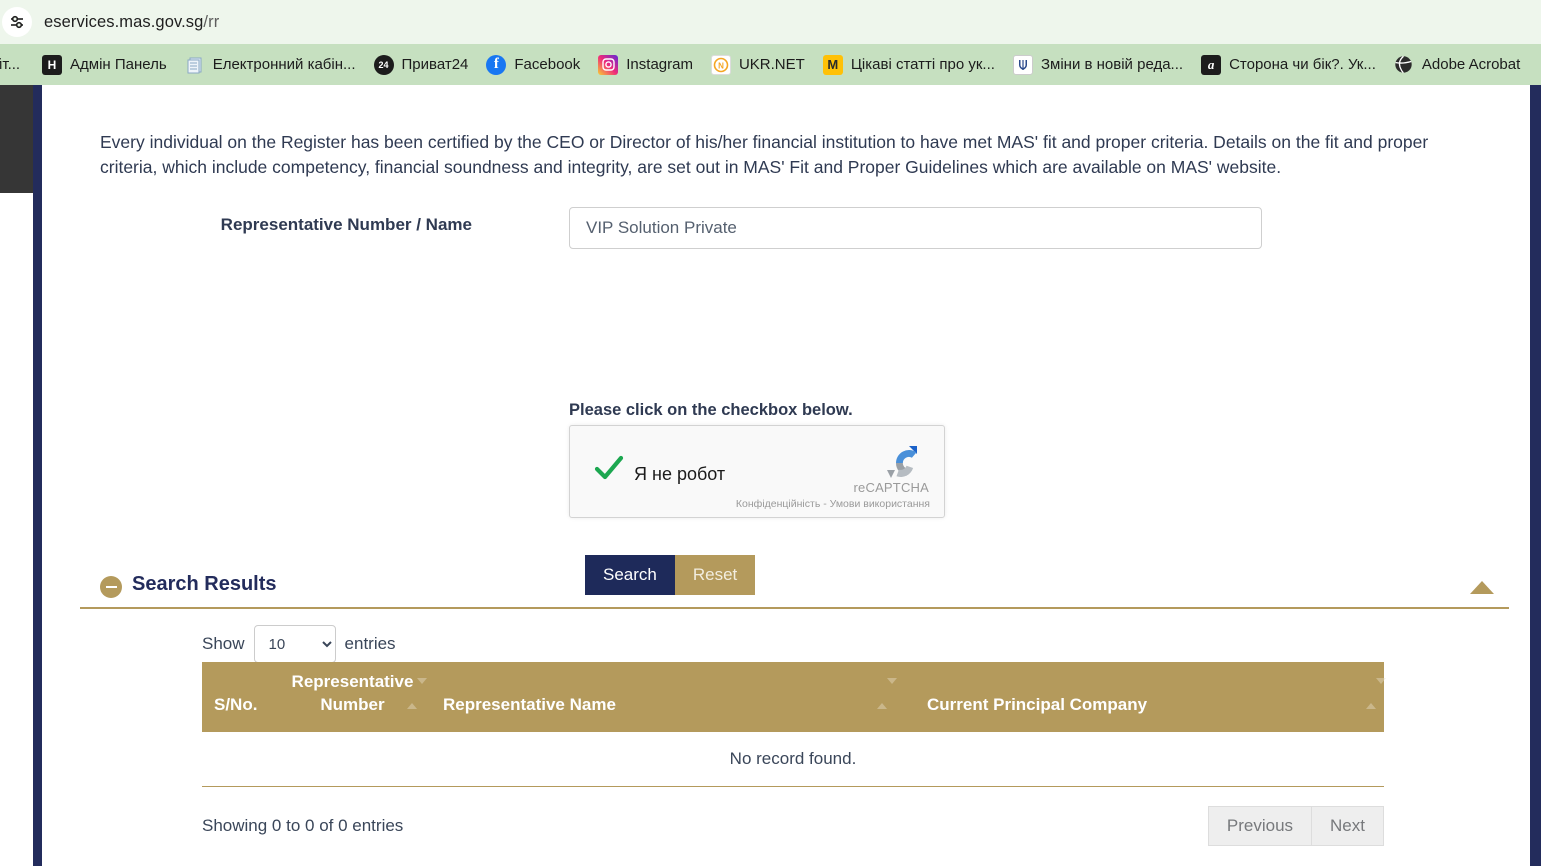  Describe the element at coordinates (496, 64) in the screenshot. I see `facebook-icon: f` at that location.